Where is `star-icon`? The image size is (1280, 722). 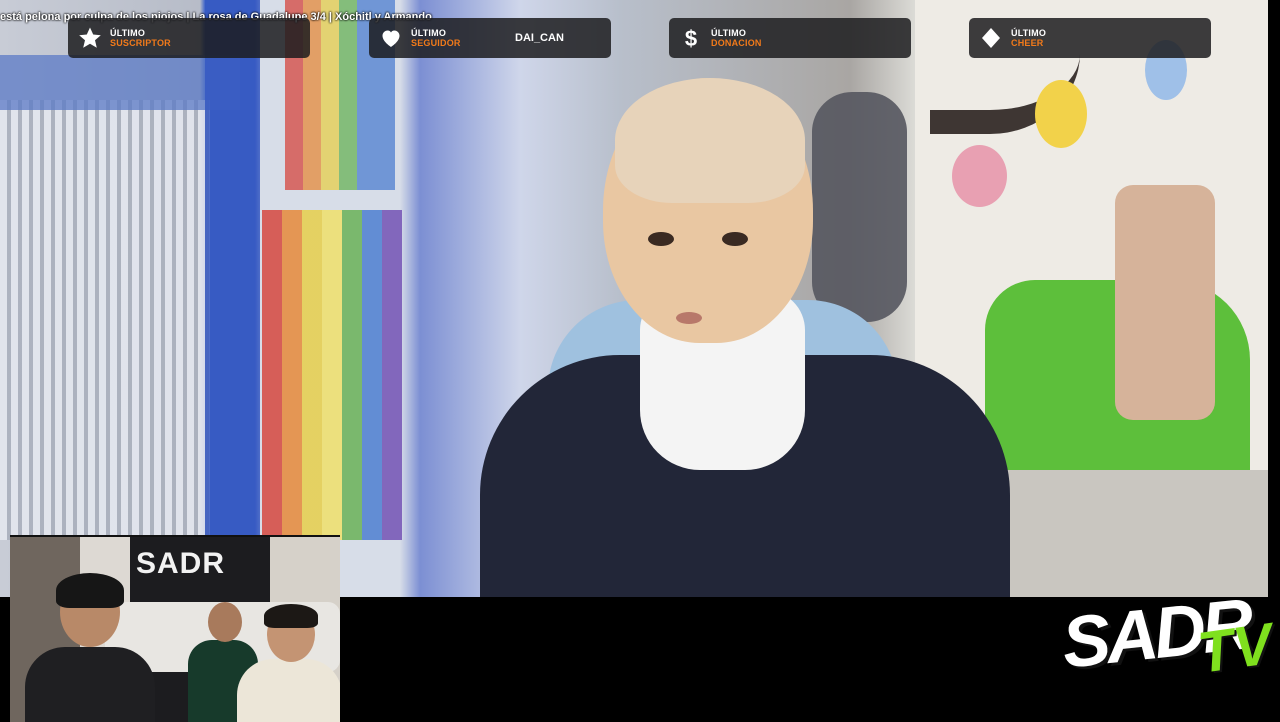
star-icon is located at coordinates (90, 38).